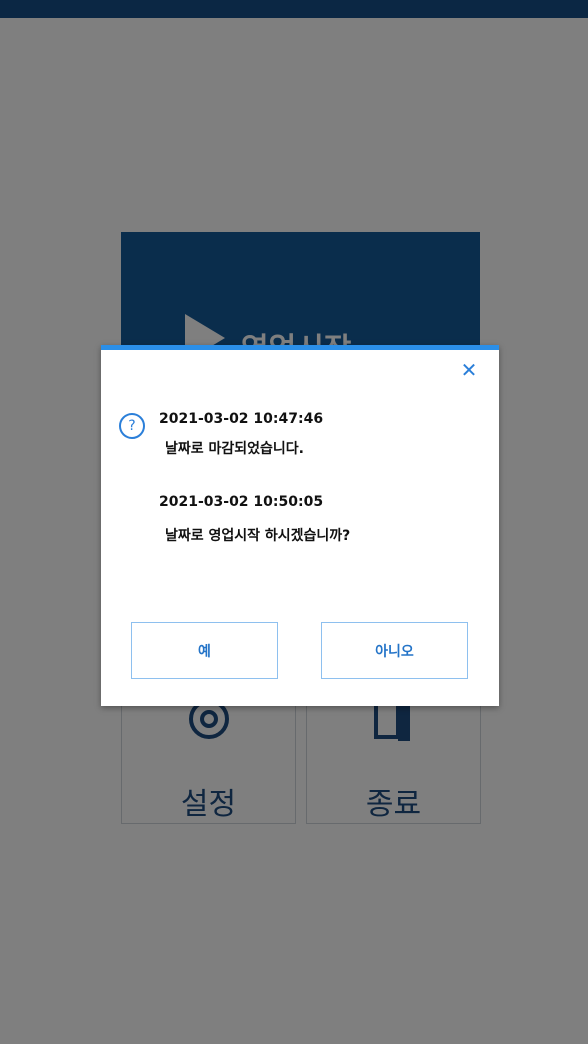  I want to click on dialog-line-1: 2021-03-02 10:47:46, so click(241, 419).